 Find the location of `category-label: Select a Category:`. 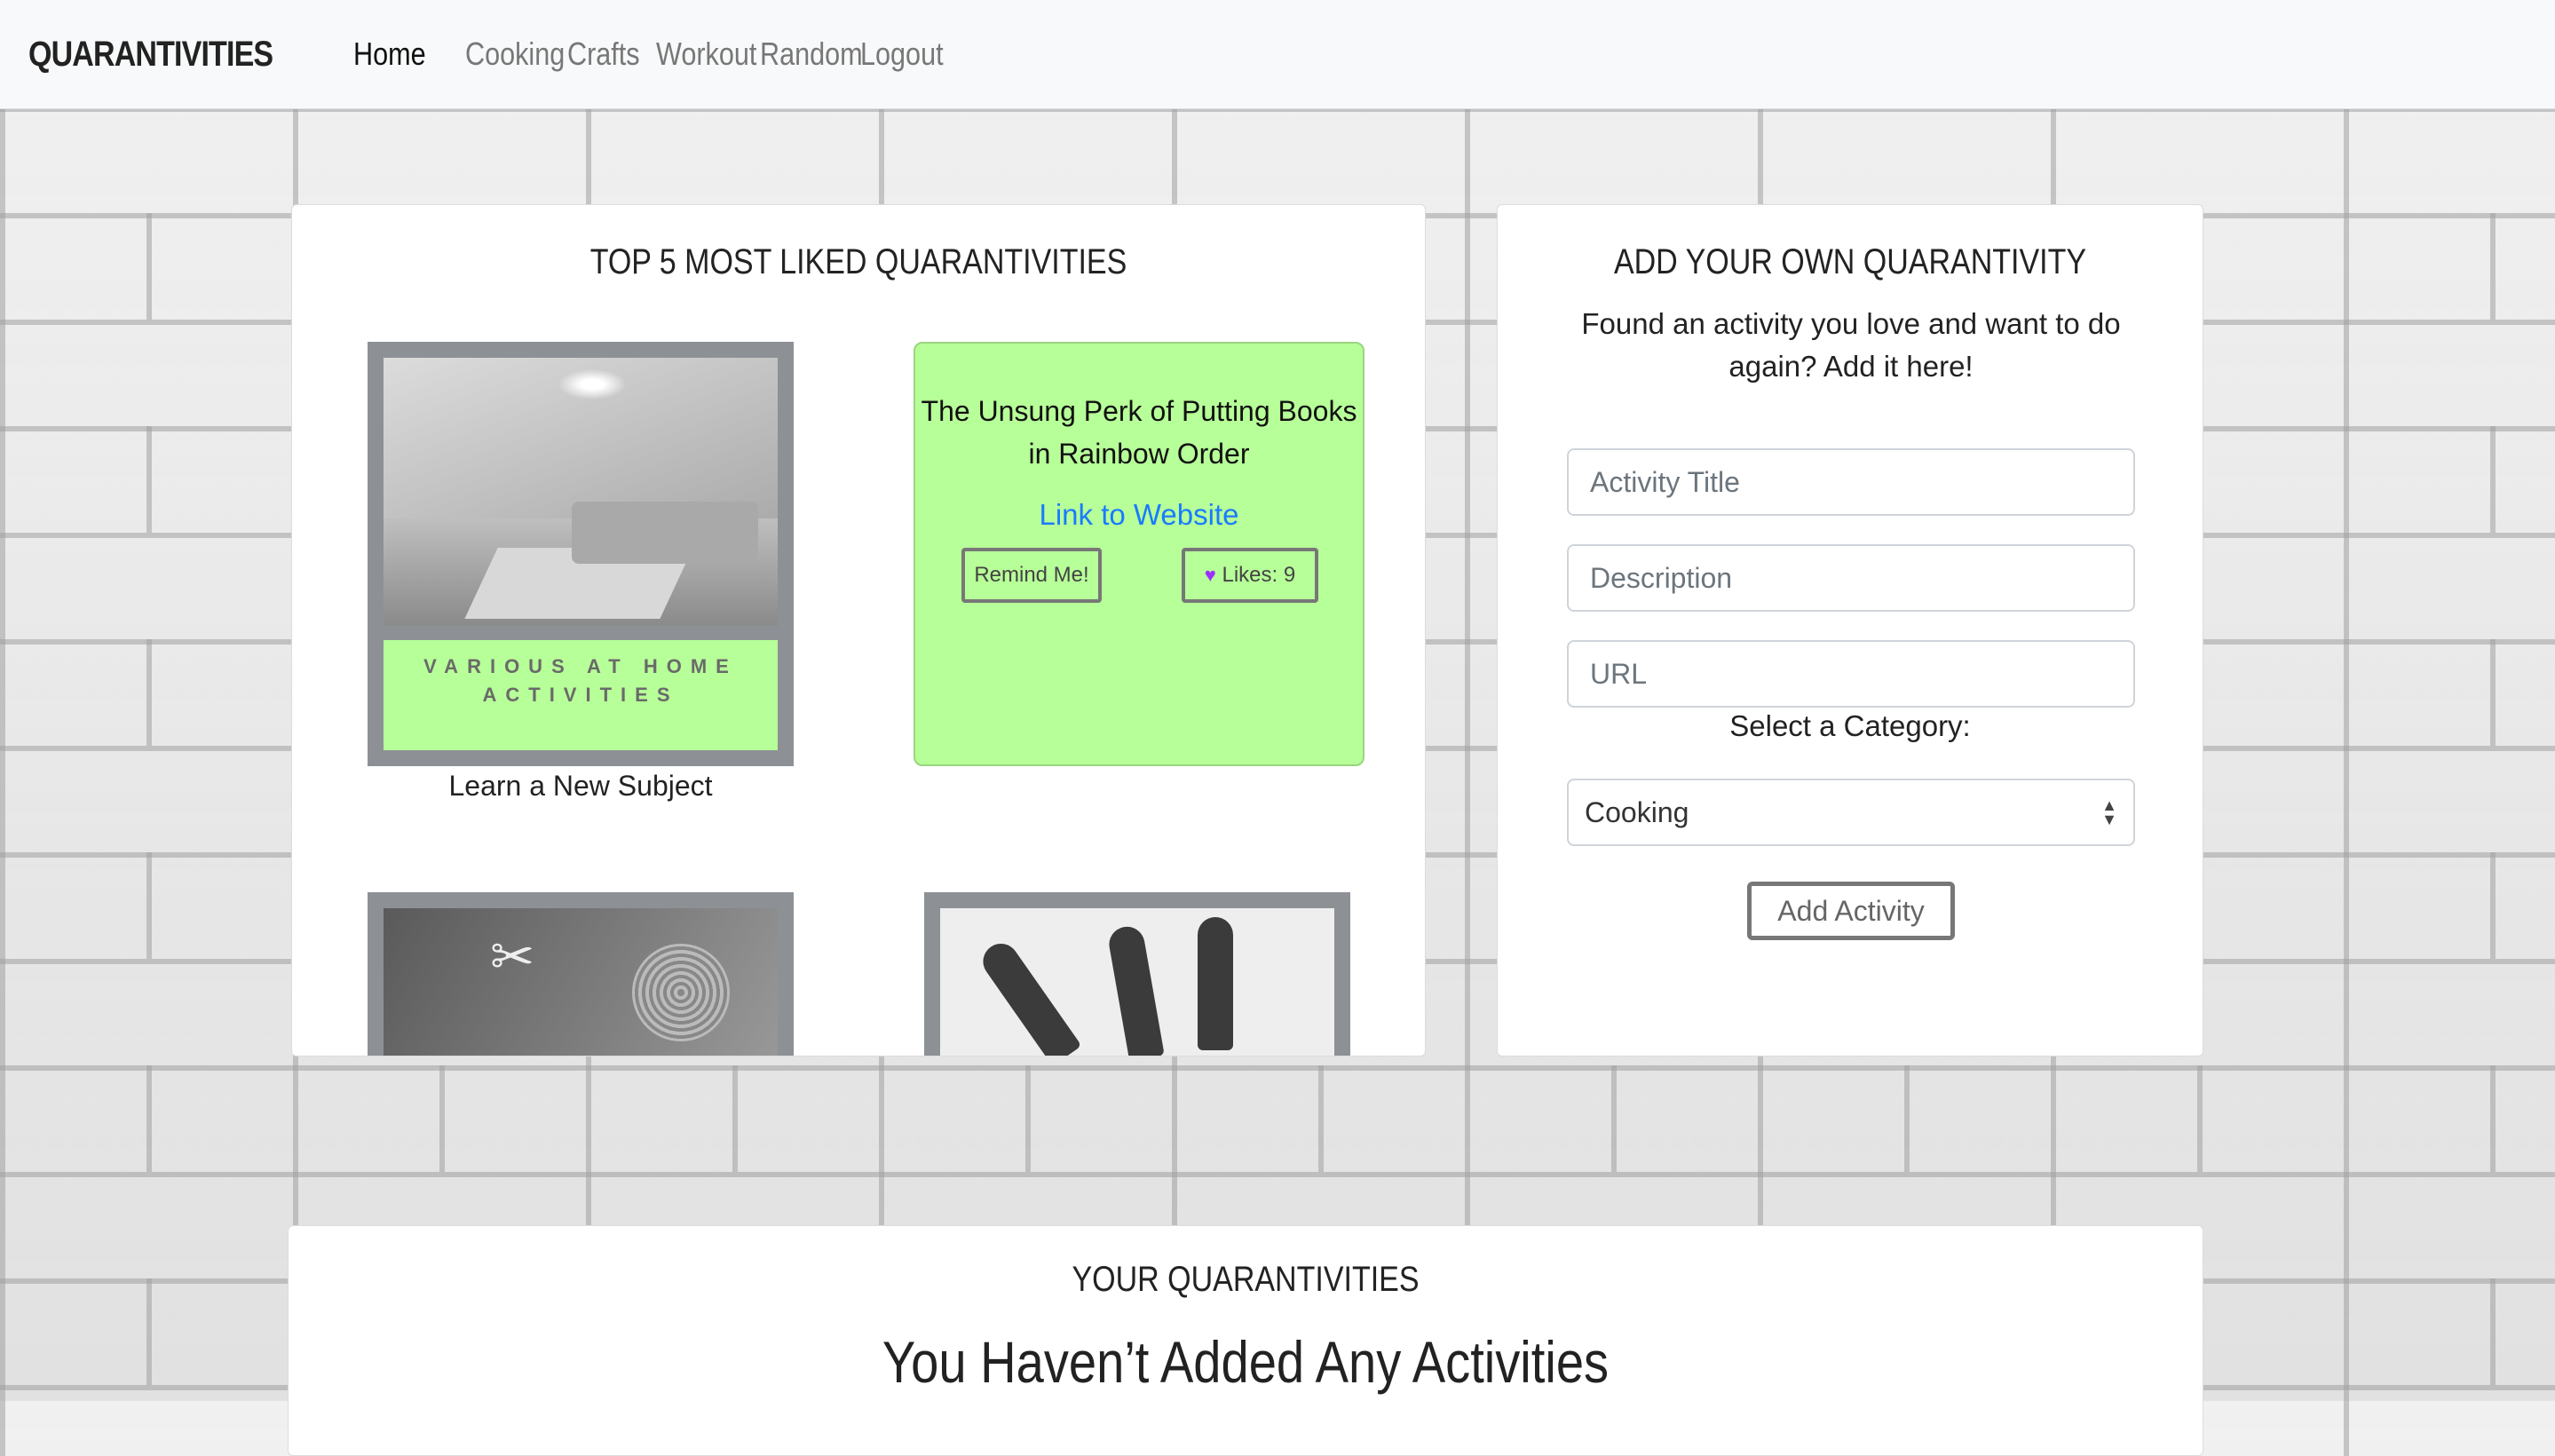

category-label: Select a Category: is located at coordinates (1850, 725).